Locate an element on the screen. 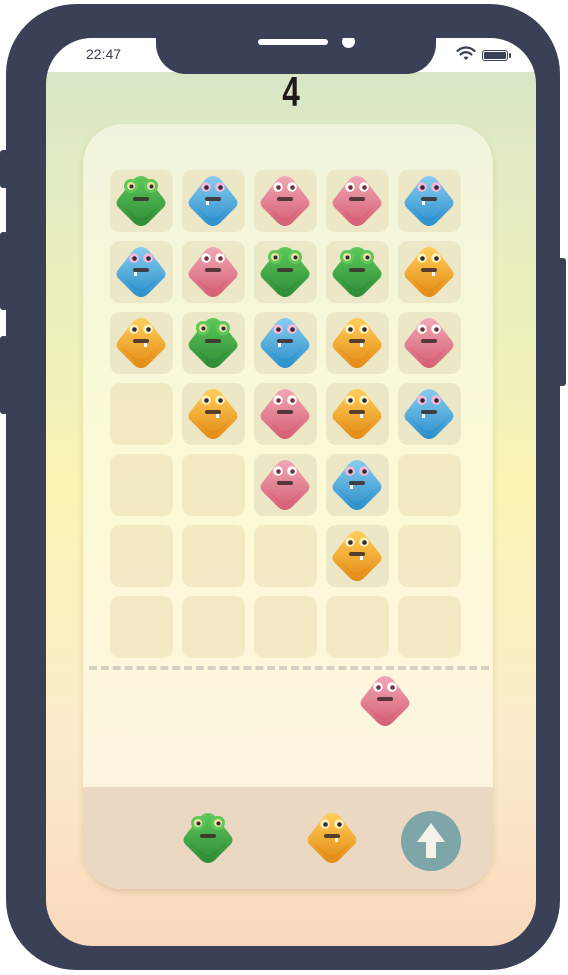  status-bar: 22:47 is located at coordinates (291, 56).